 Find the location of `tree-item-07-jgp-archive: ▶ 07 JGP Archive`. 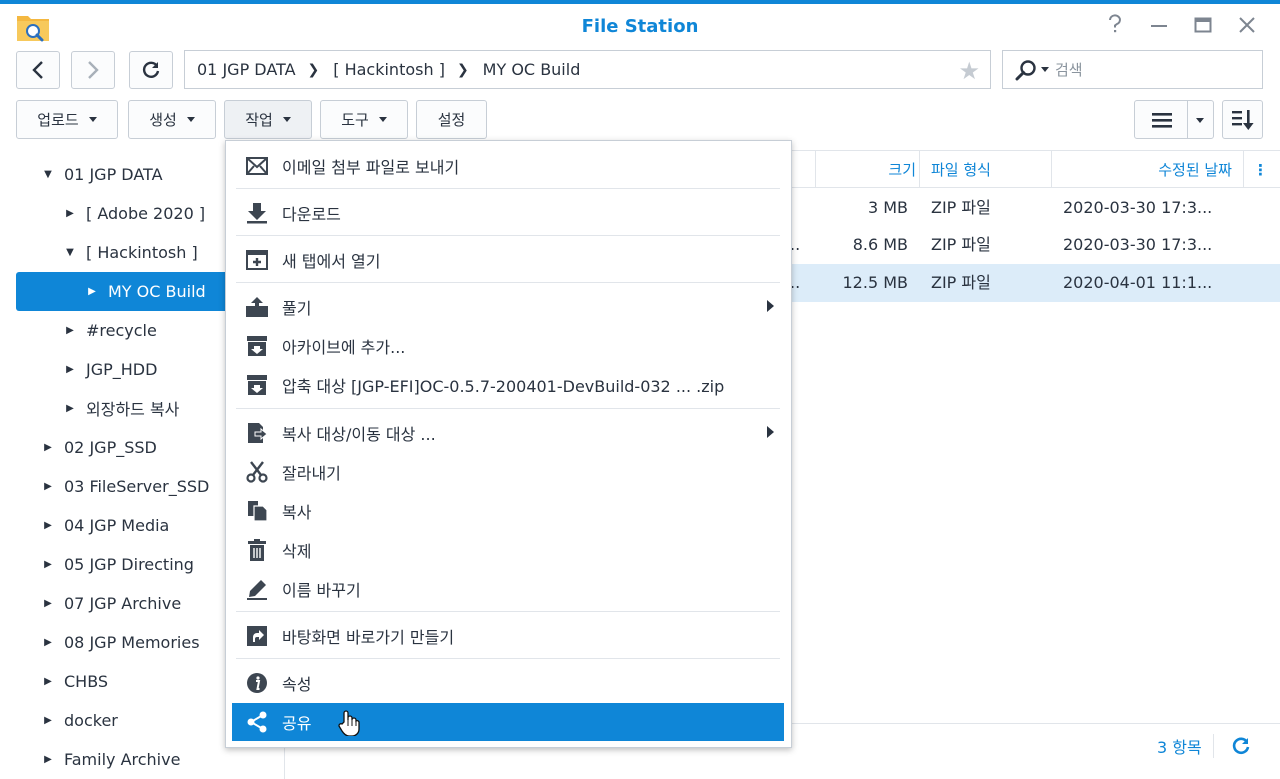

tree-item-07-jgp-archive: ▶ 07 JGP Archive is located at coordinates (110, 603).